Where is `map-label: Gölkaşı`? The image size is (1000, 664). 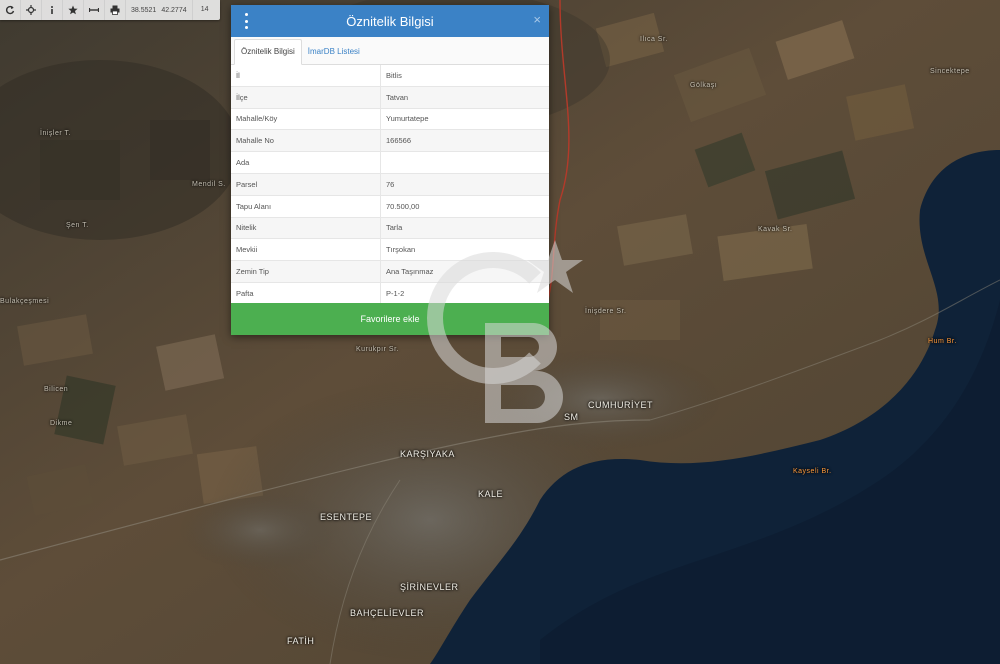 map-label: Gölkaşı is located at coordinates (704, 85).